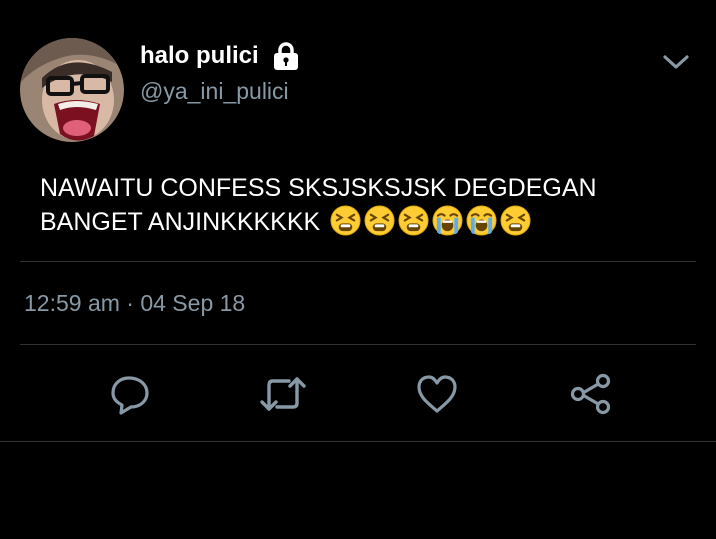 The height and width of the screenshot is (539, 716). Describe the element at coordinates (134, 303) in the screenshot. I see `tweet-timestamp: 12:59 am · 04 Sep 18` at that location.